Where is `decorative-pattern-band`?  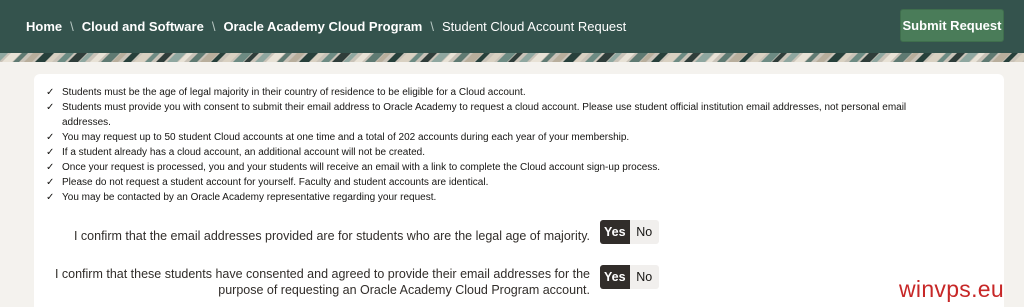 decorative-pattern-band is located at coordinates (512, 57).